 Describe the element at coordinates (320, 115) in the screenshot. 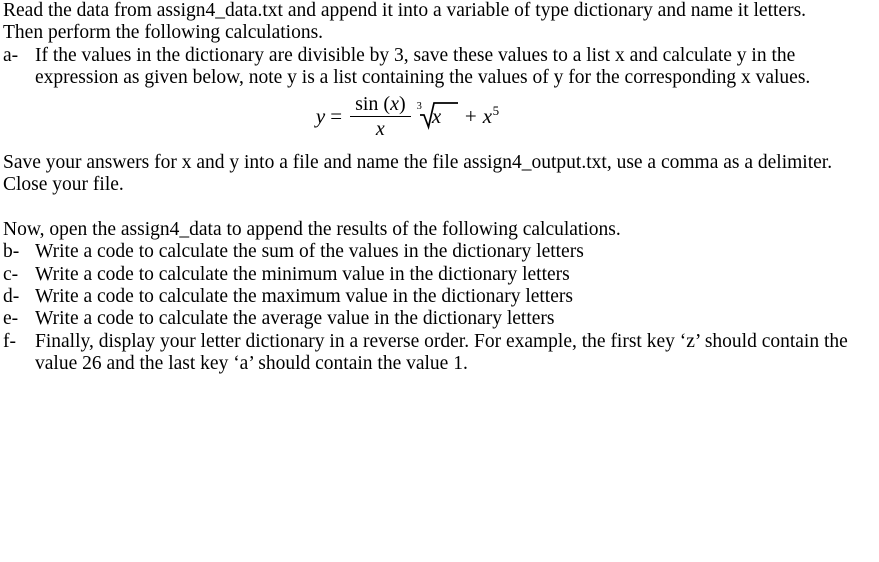

I see `formula-lhs: y` at that location.